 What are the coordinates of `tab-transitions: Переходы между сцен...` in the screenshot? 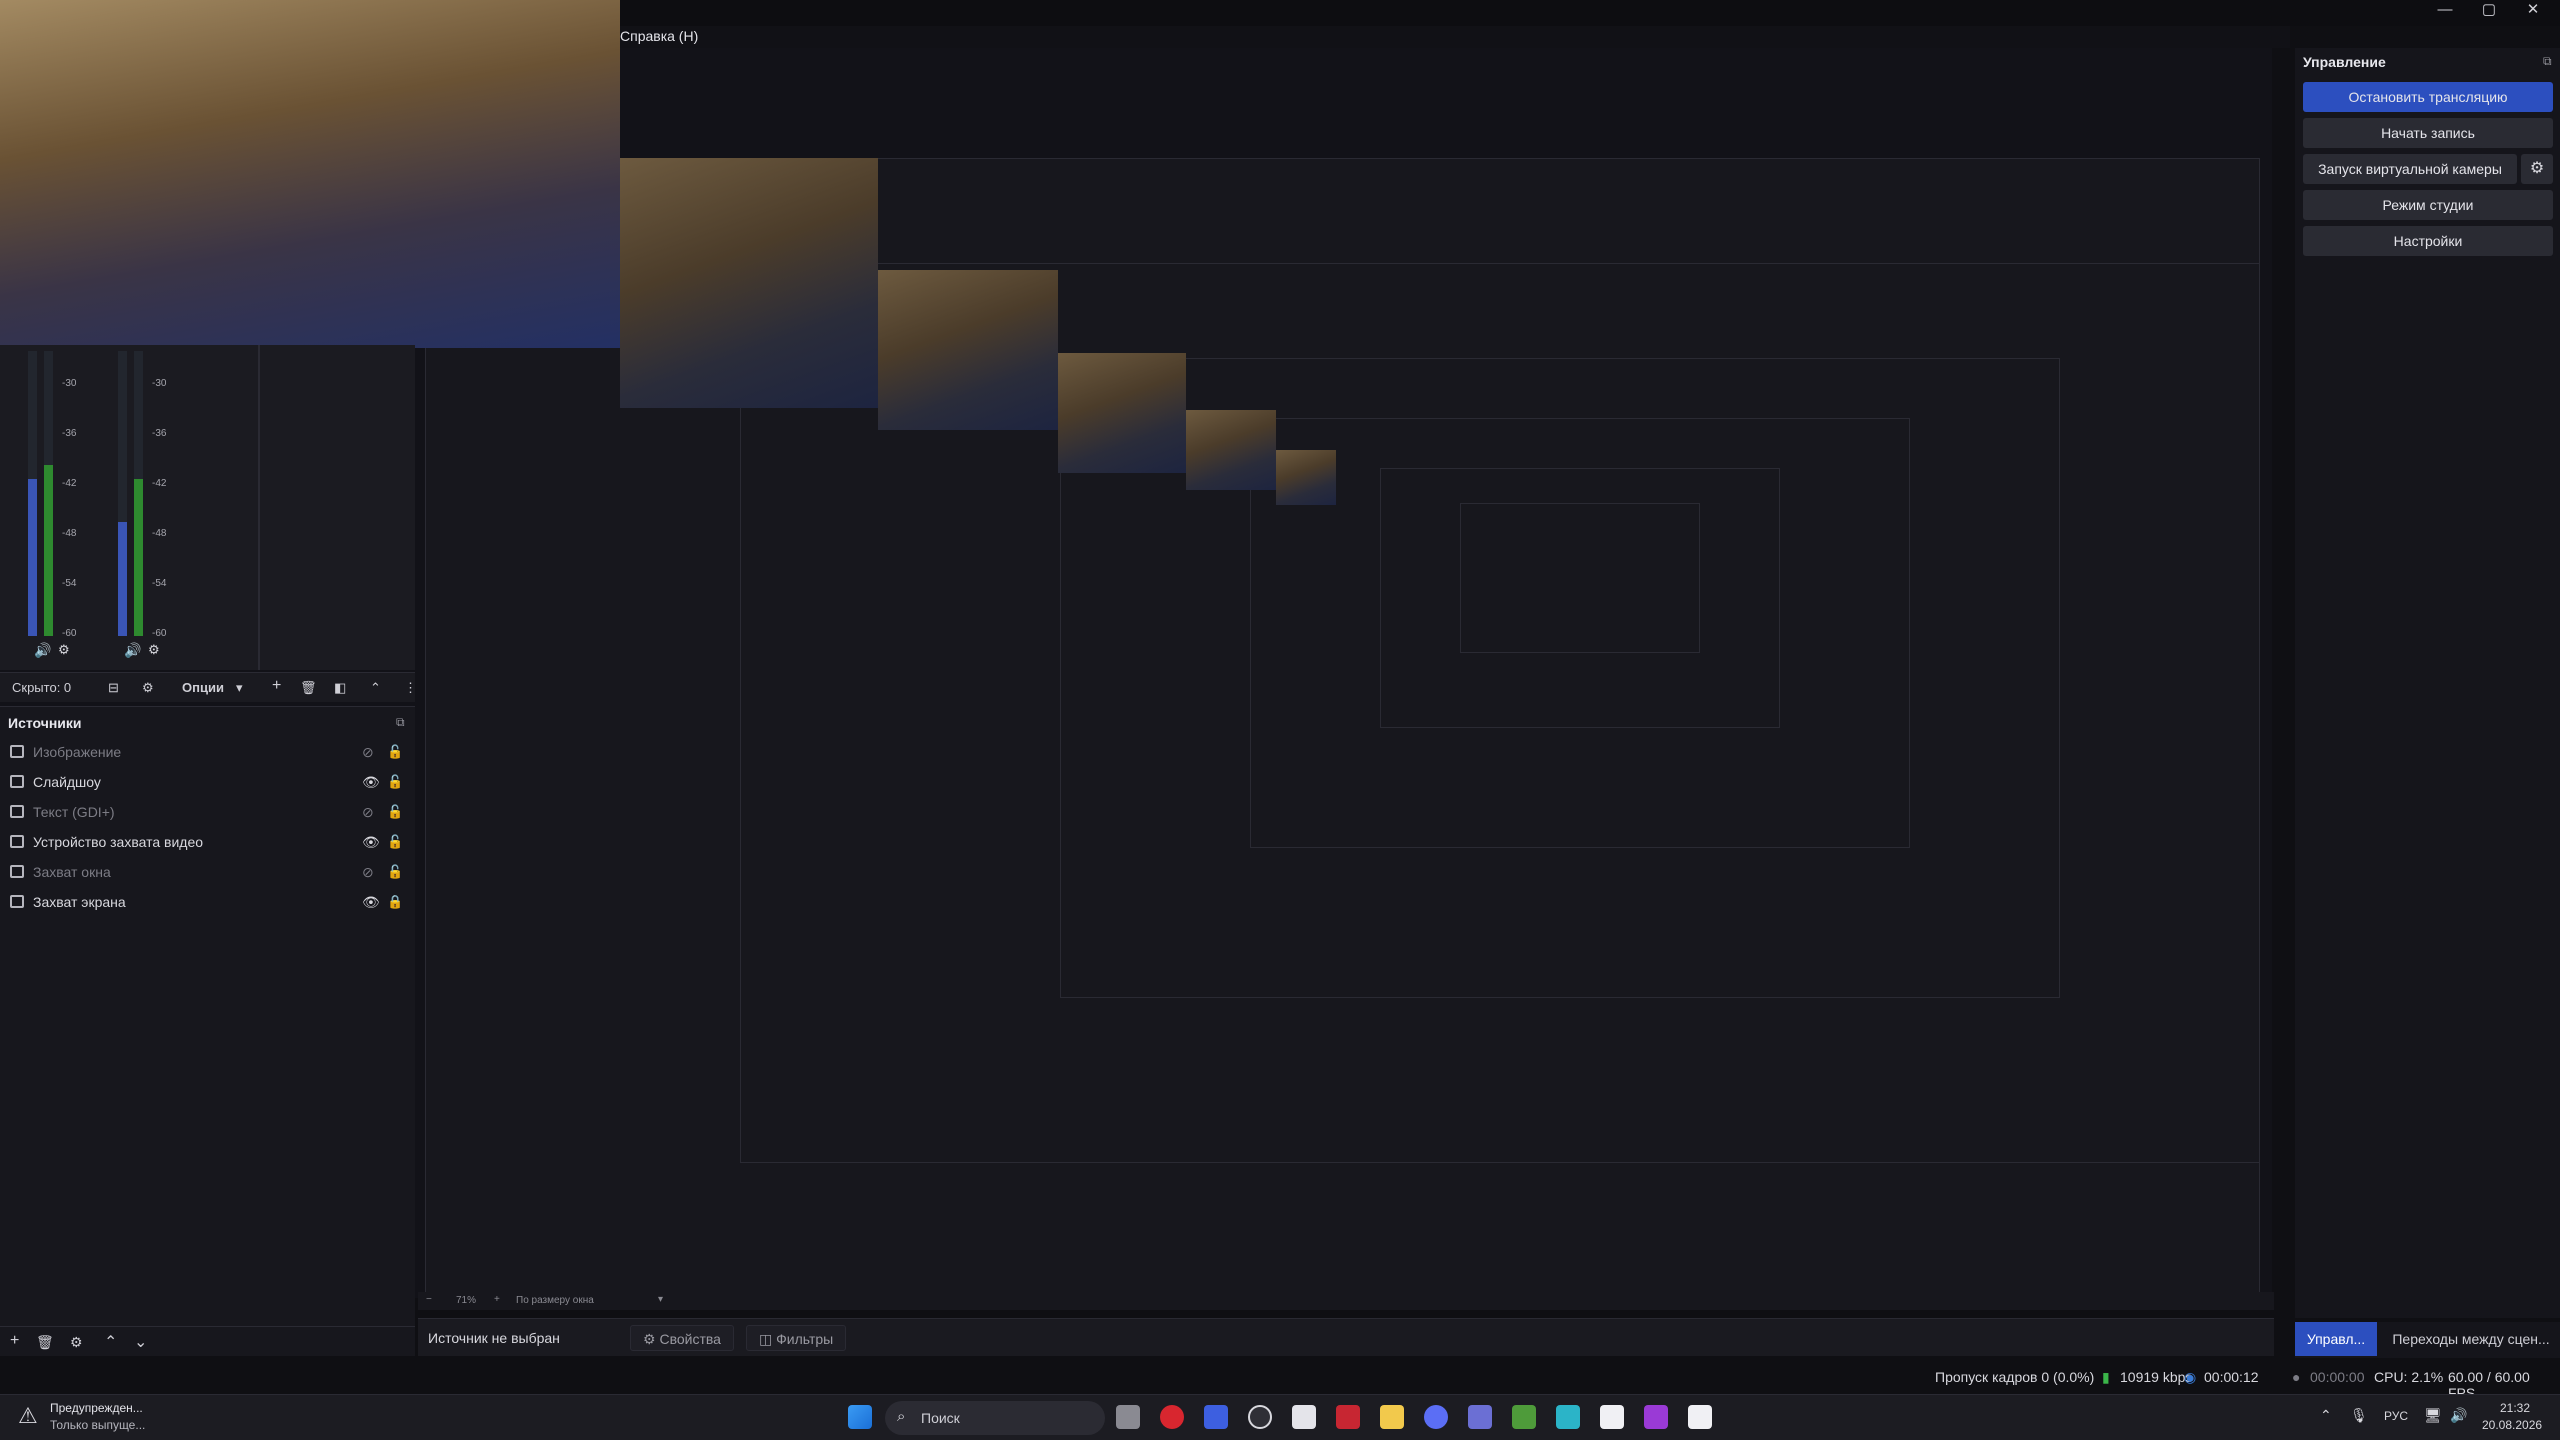 It's located at (2471, 1339).